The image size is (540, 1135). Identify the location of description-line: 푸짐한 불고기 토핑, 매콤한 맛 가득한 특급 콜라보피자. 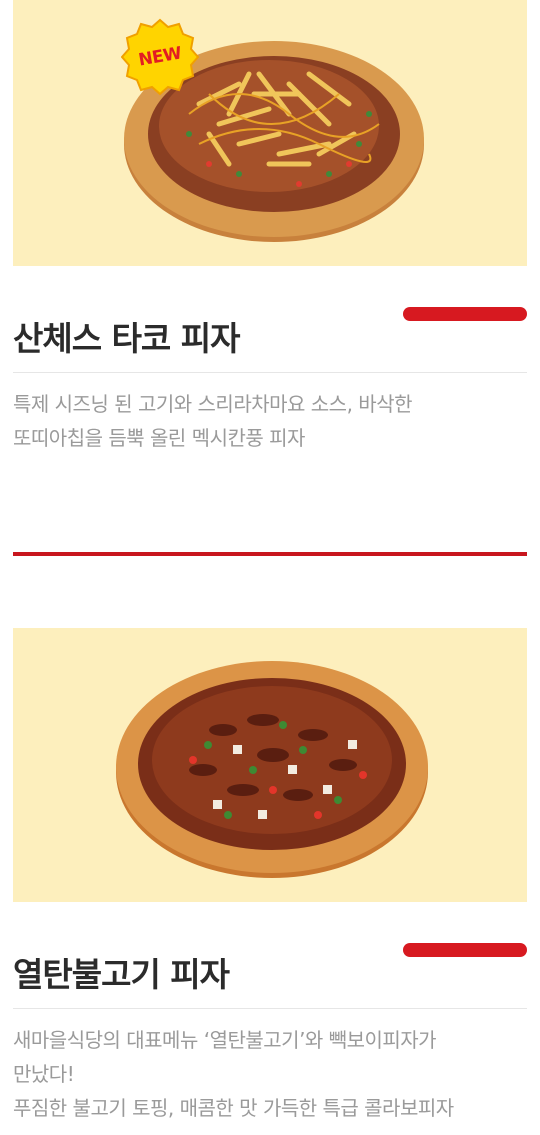
(233, 1108).